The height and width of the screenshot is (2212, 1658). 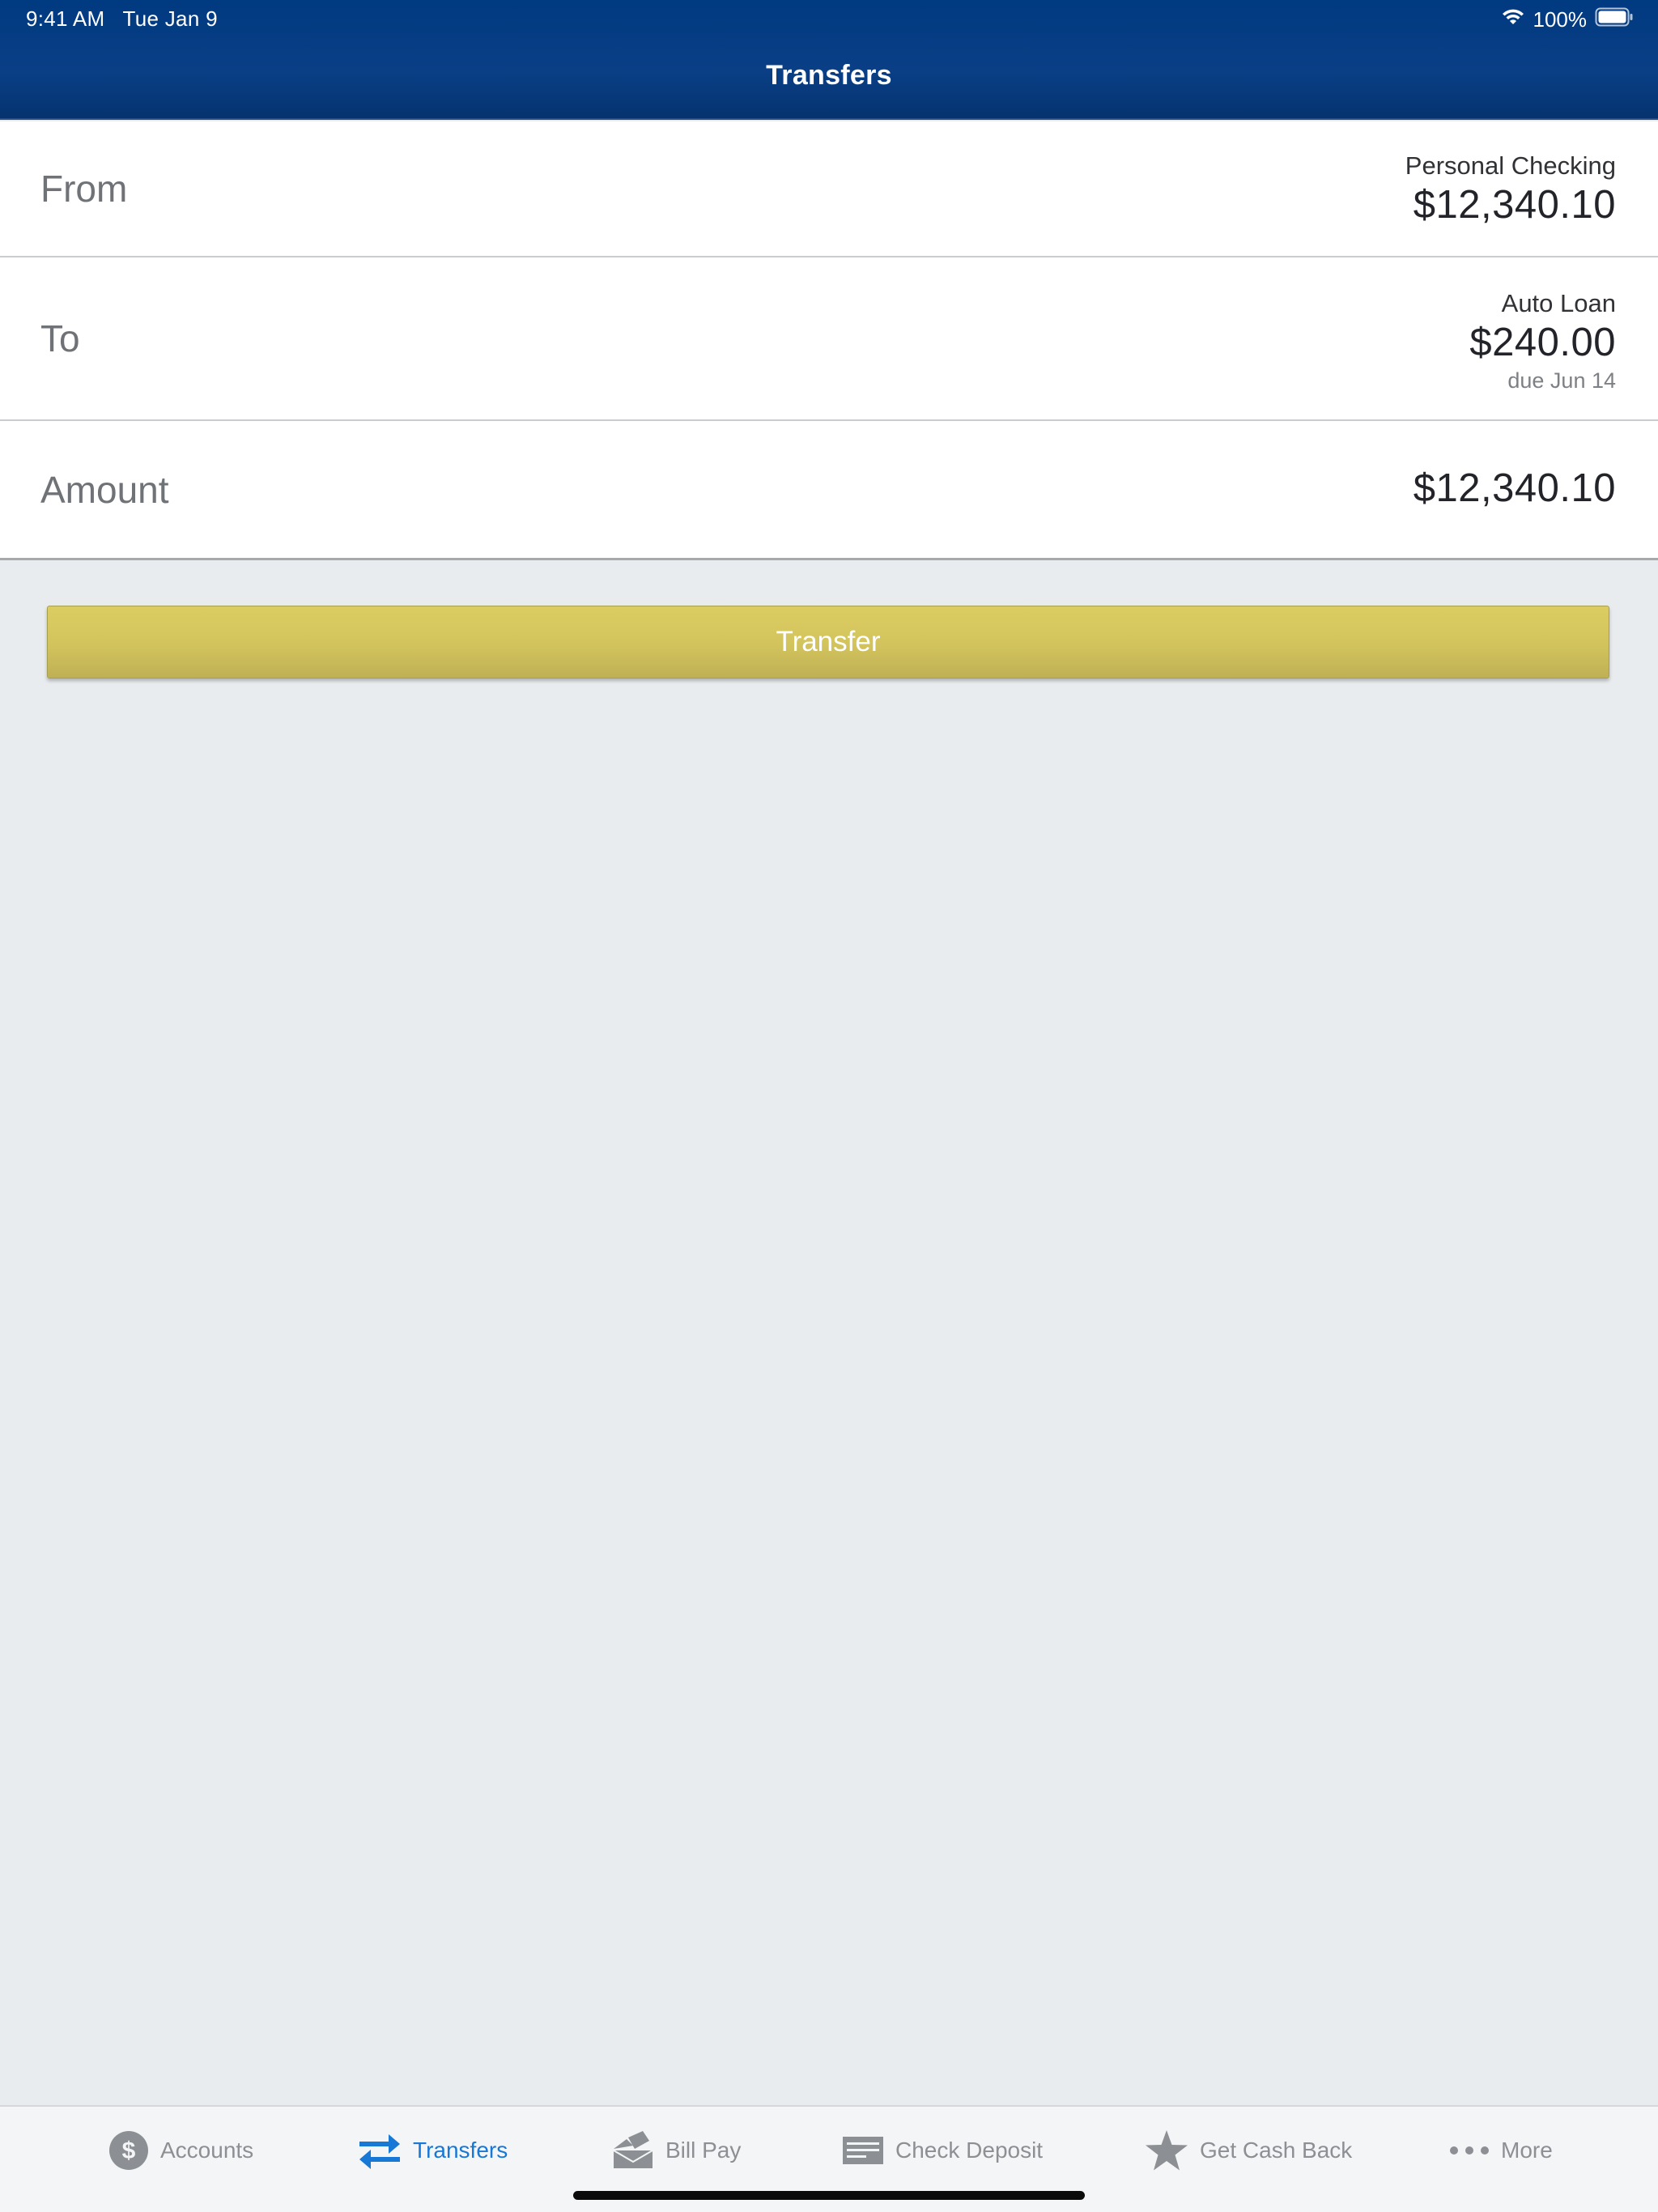 I want to click on to-account-row: To Auto Loan $240.00 due Jun 14, so click(x=829, y=339).